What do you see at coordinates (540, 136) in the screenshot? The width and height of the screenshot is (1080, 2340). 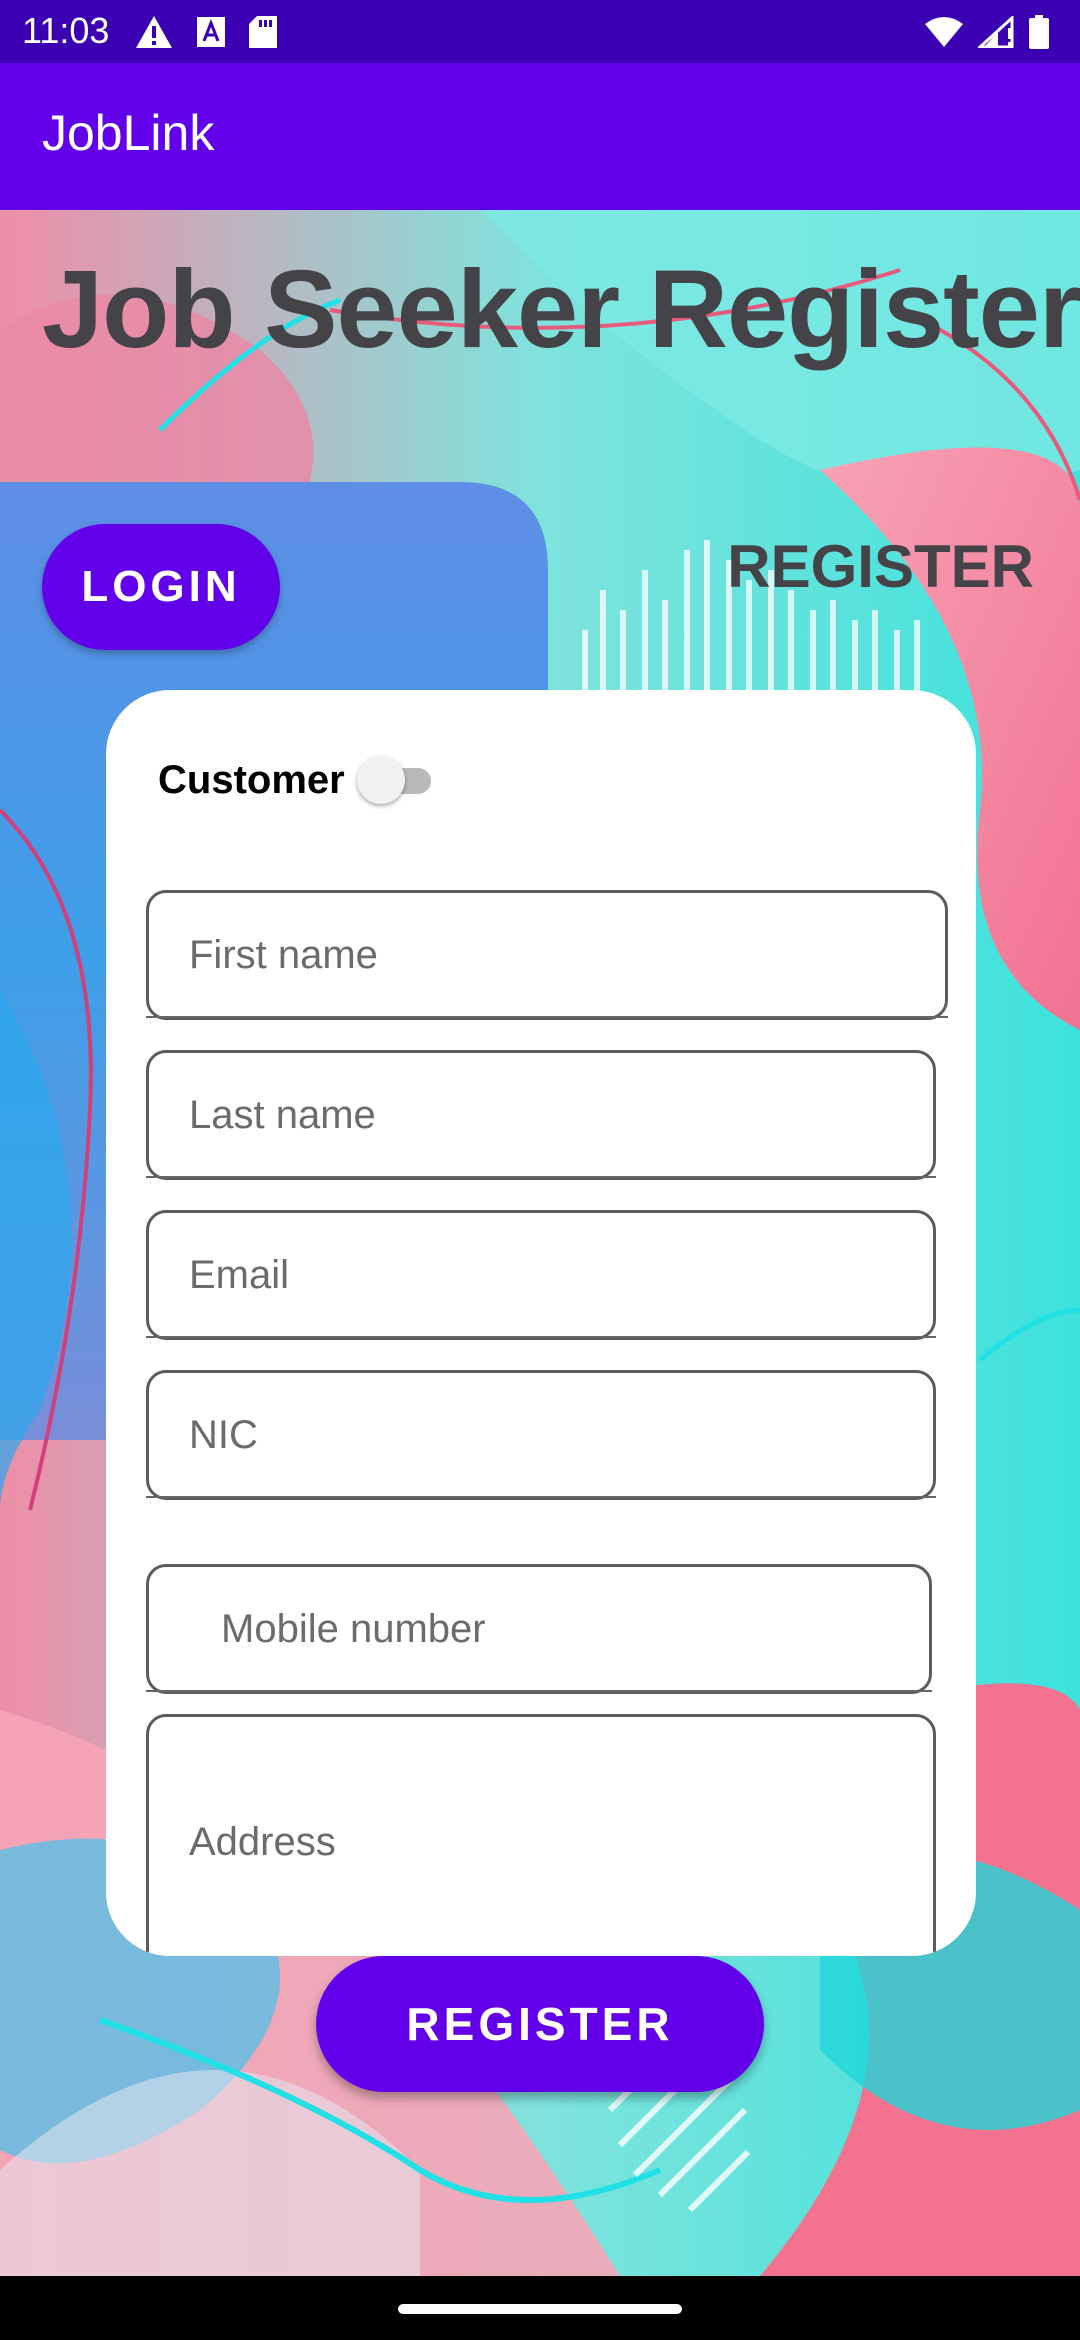 I see `app-bar: JobLink` at bounding box center [540, 136].